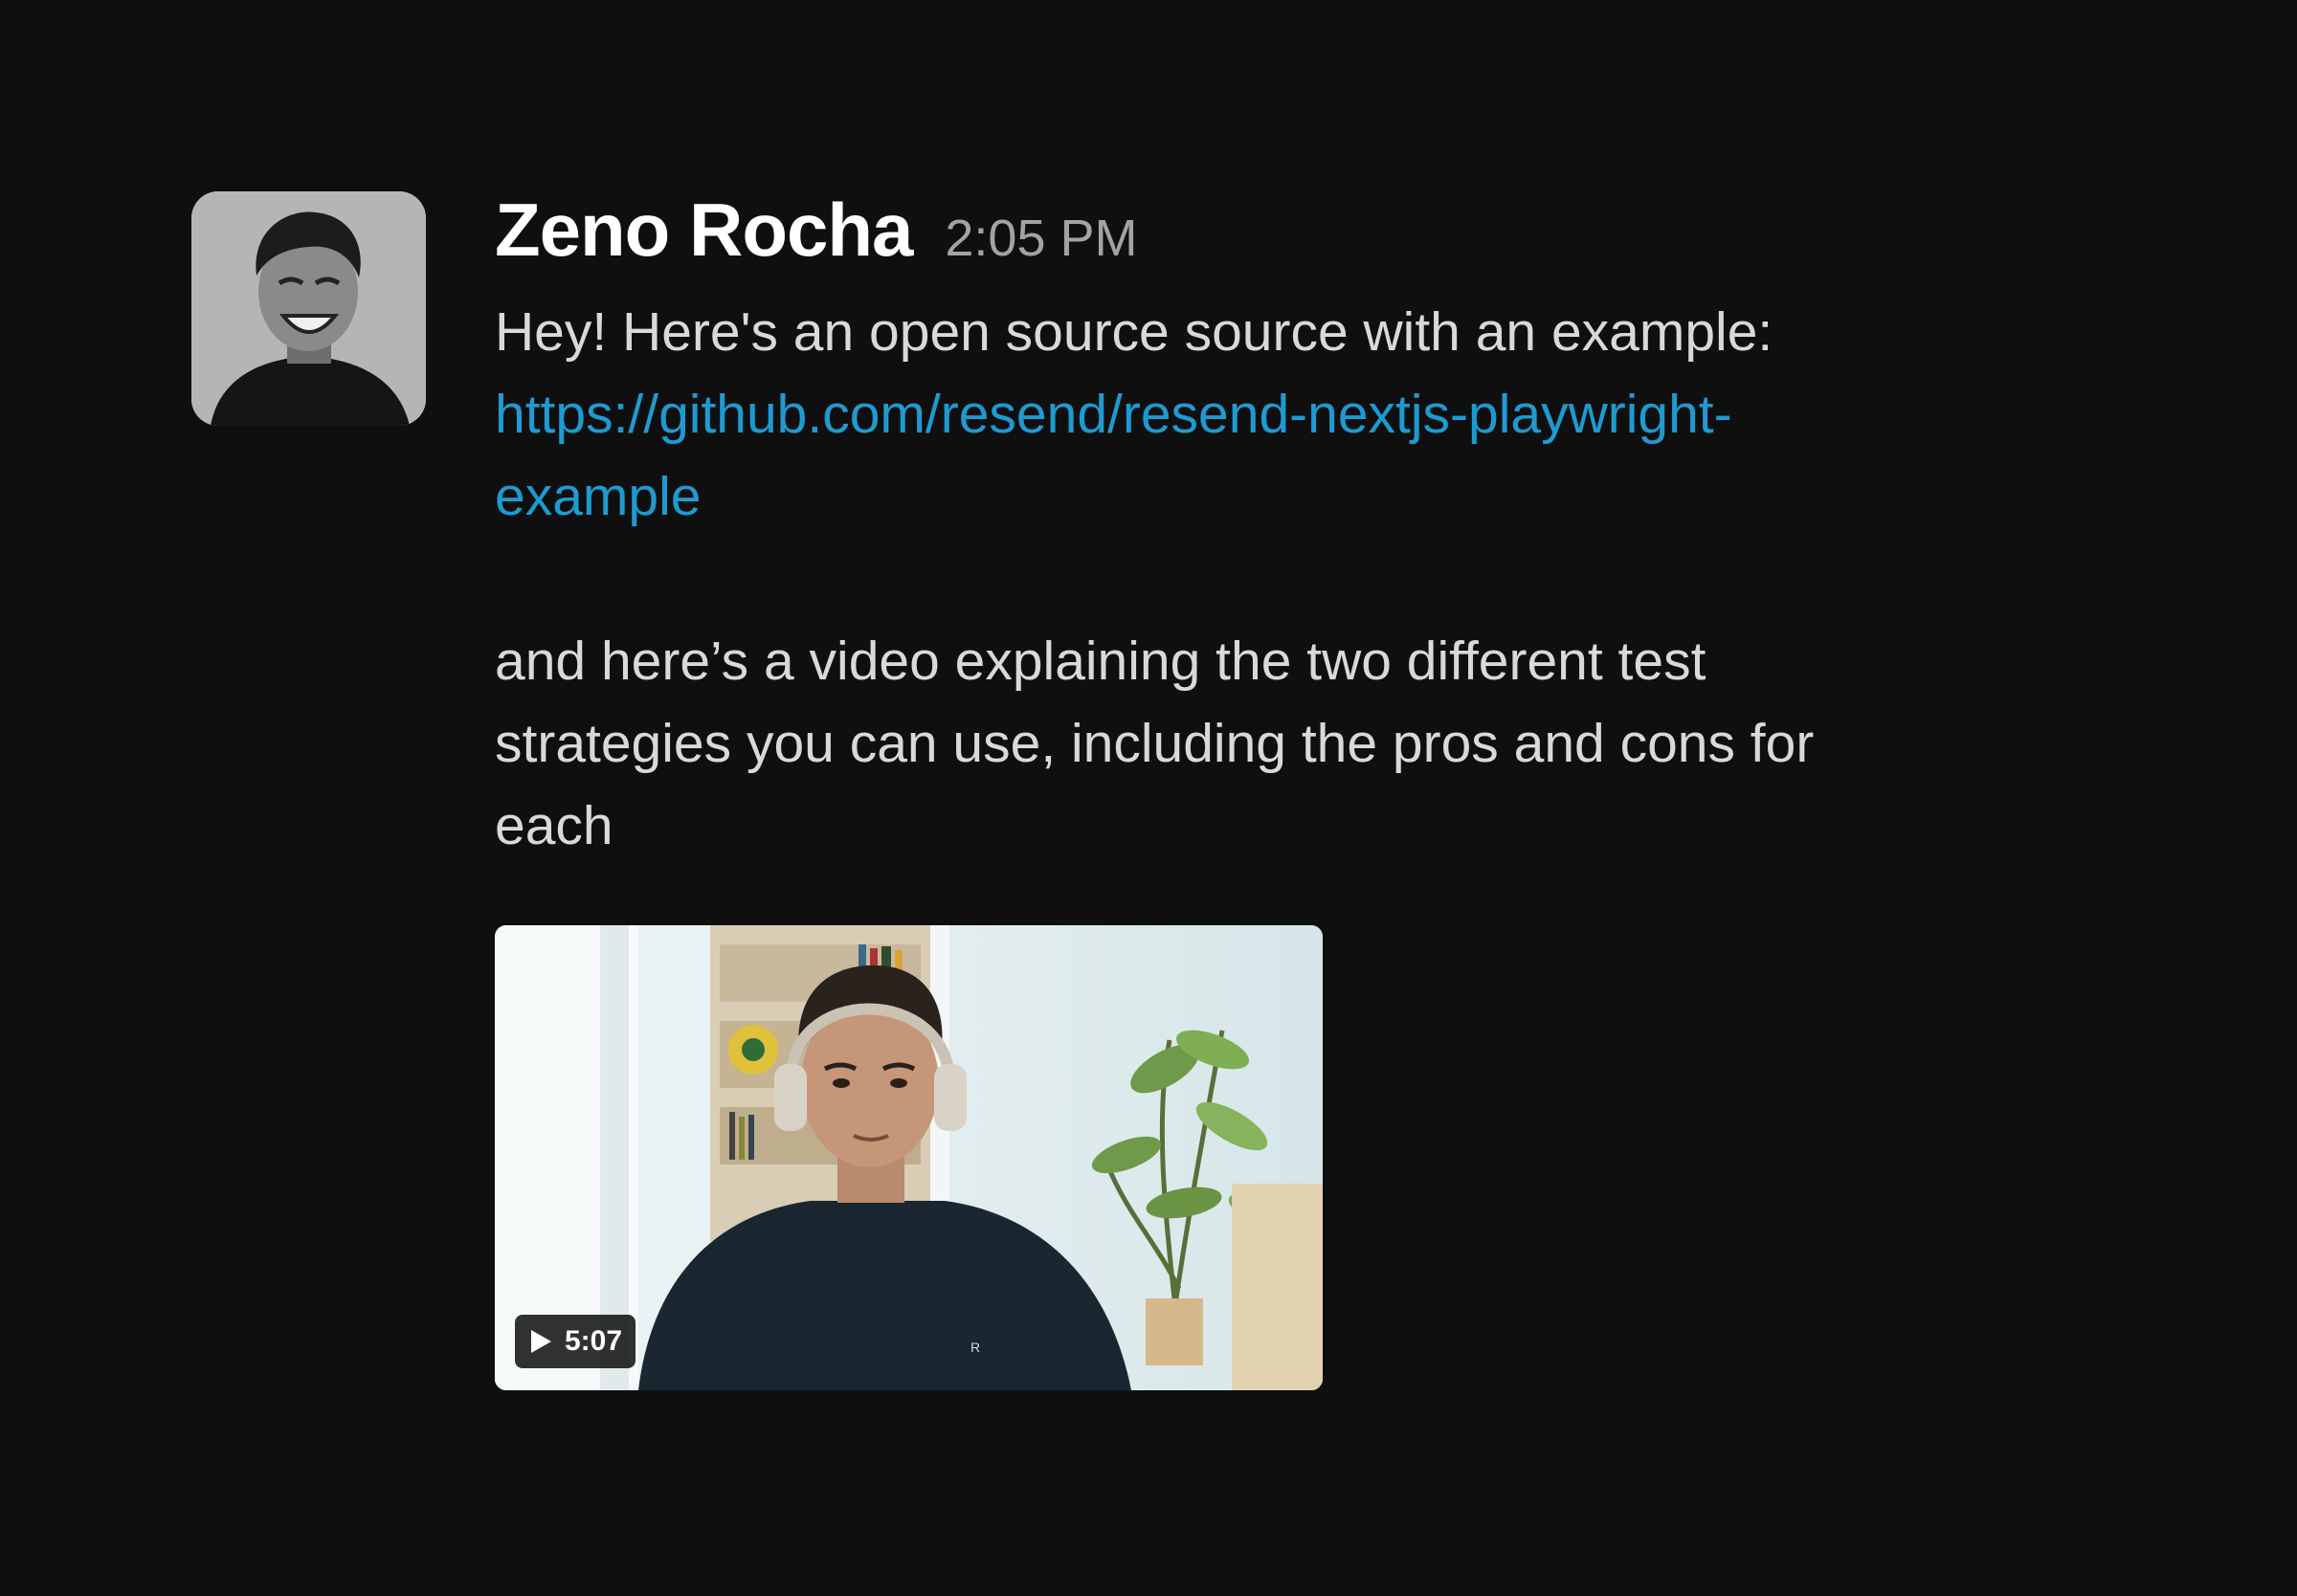  Describe the element at coordinates (704, 230) in the screenshot. I see `author-name: Zeno Rocha` at that location.